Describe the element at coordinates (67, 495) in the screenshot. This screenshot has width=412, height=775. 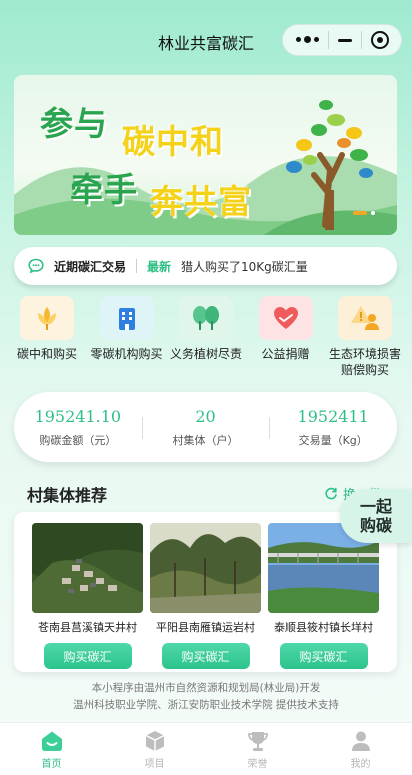
I see `section-title: 村集体推荐` at that location.